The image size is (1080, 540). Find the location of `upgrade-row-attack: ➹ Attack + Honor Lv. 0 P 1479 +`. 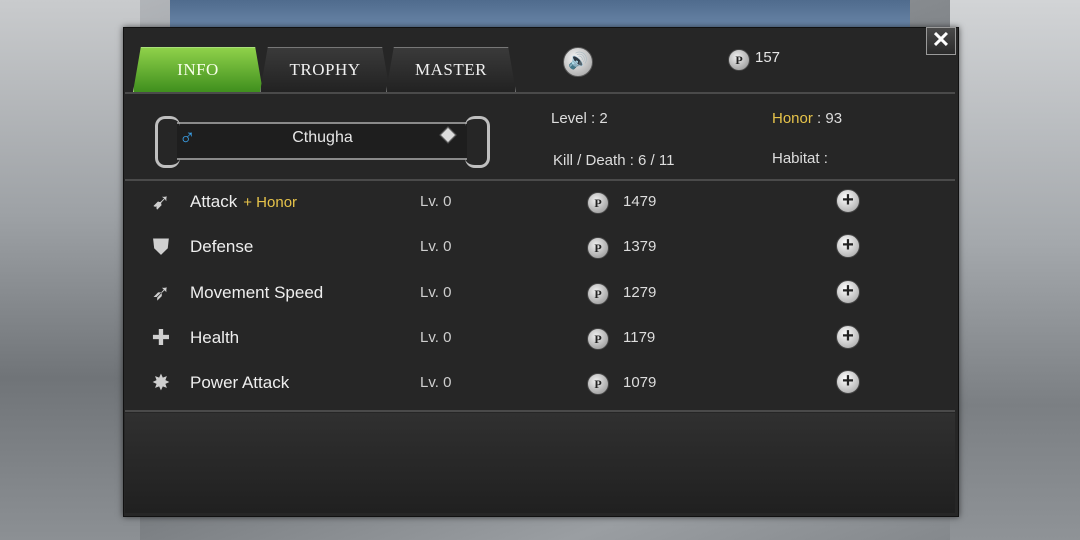

upgrade-row-attack: ➹ Attack + Honor Lv. 0 P 1479 + is located at coordinates (540, 202).